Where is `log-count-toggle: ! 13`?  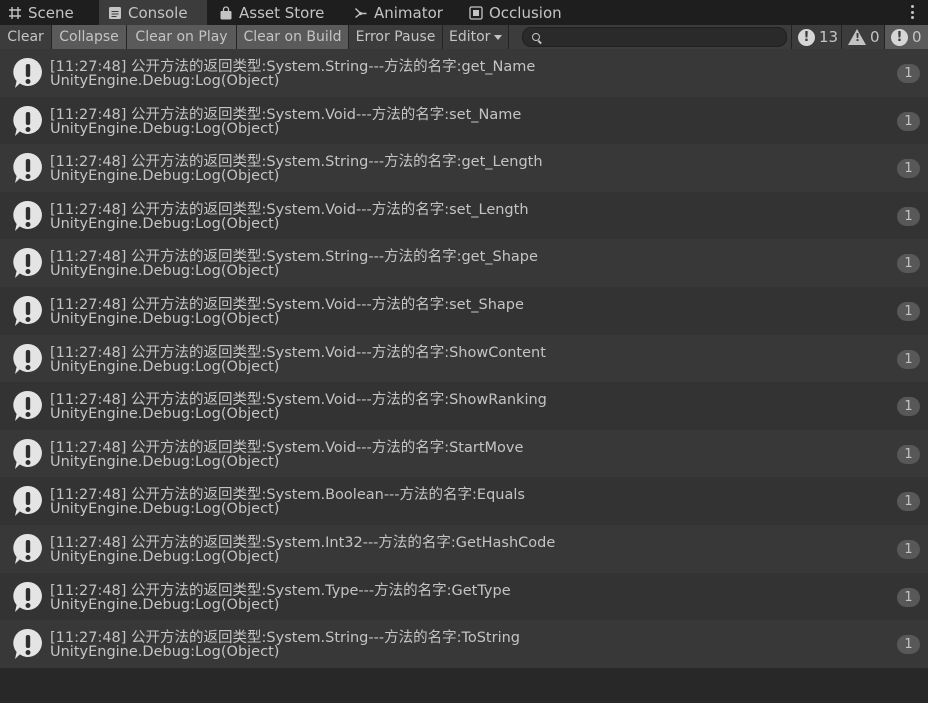
log-count-toggle: ! 13 is located at coordinates (816, 37).